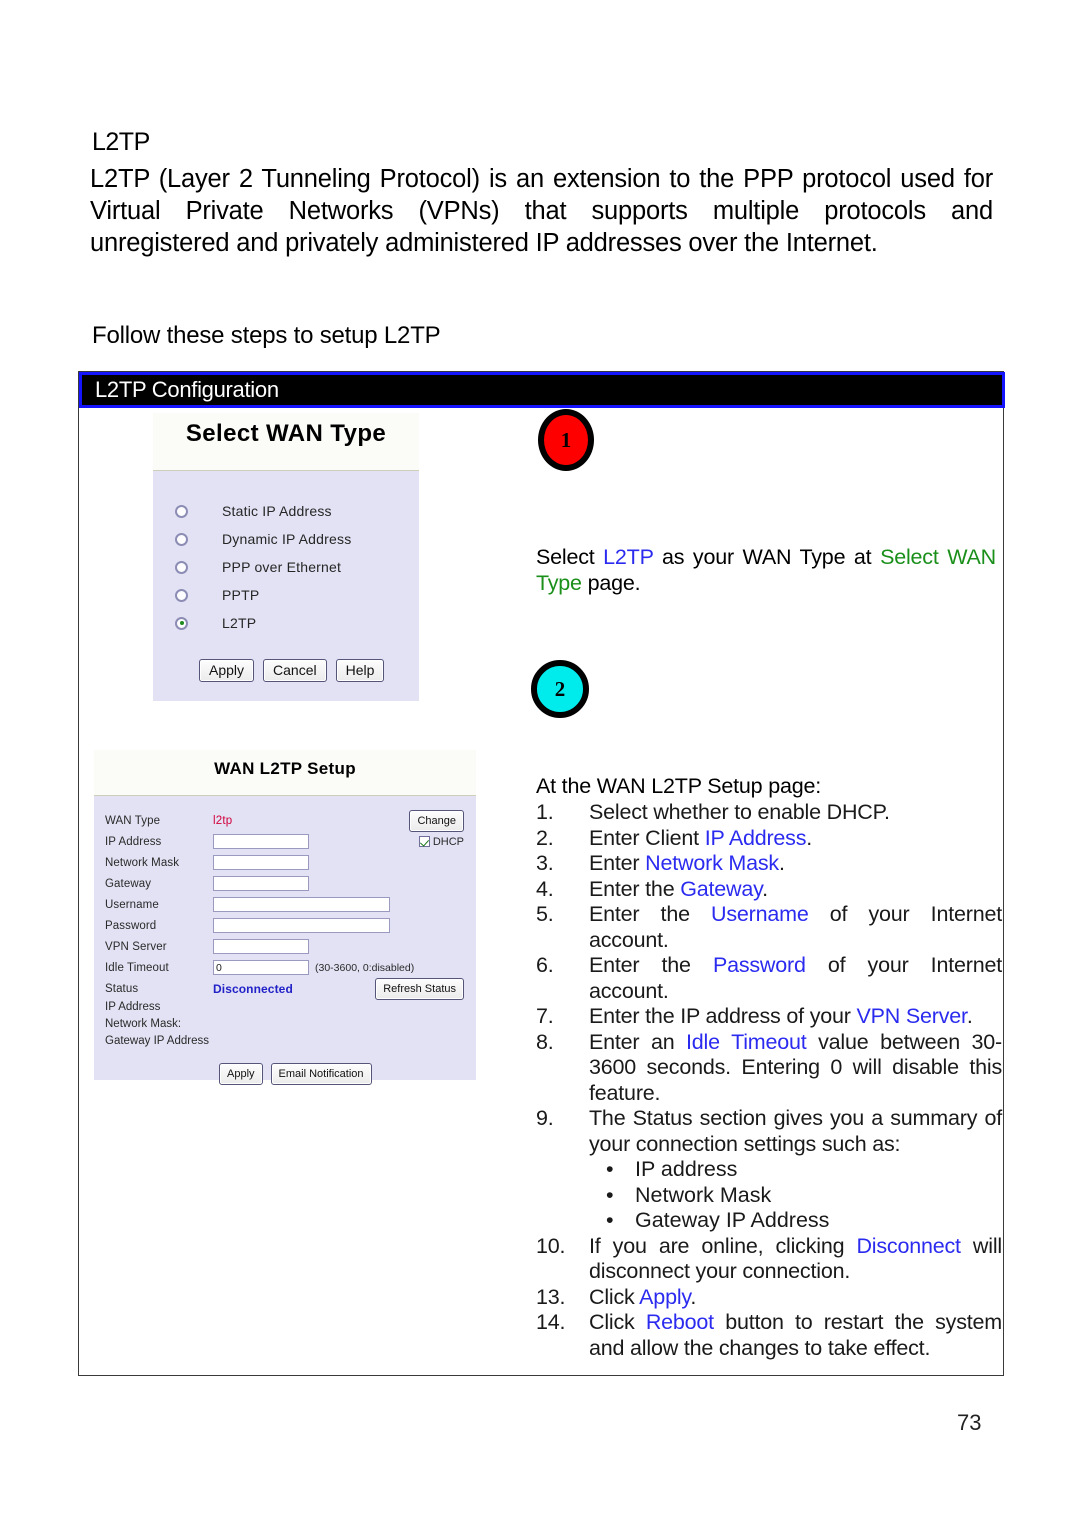  I want to click on radio-checked-icon, so click(181, 623).